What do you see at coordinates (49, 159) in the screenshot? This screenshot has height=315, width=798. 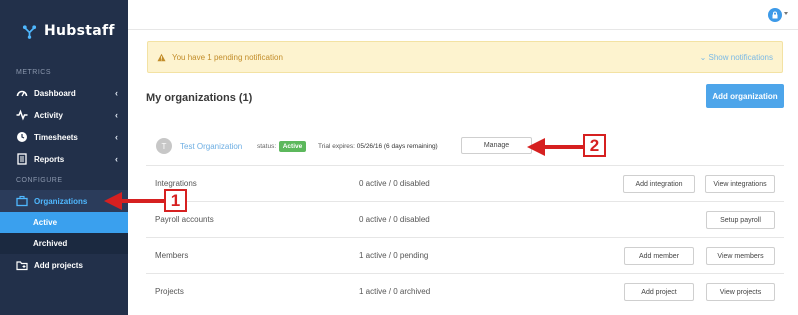 I see `sidebar-item-label: Reports` at bounding box center [49, 159].